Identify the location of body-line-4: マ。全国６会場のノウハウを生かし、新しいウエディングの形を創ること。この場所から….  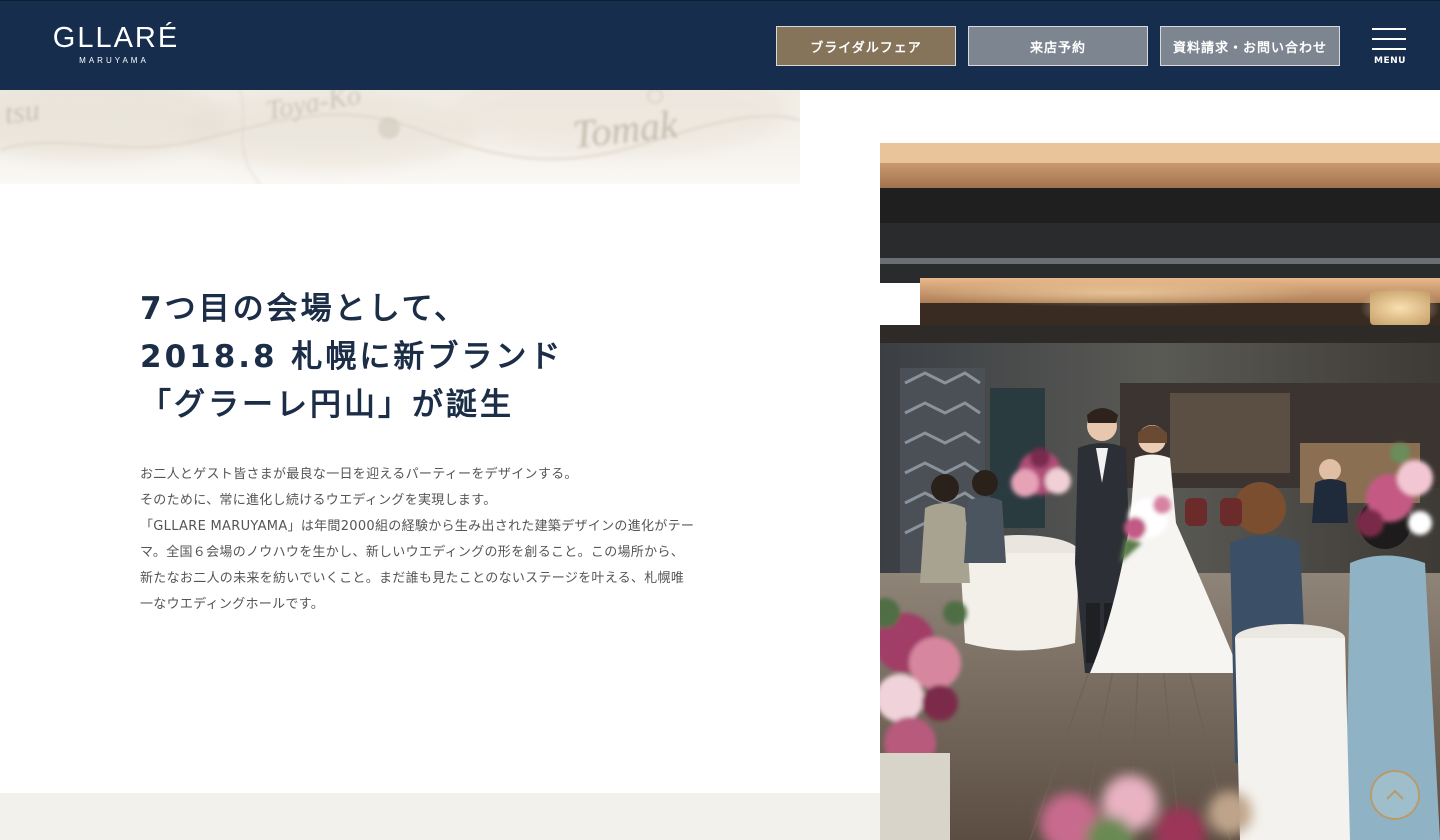
(412, 552).